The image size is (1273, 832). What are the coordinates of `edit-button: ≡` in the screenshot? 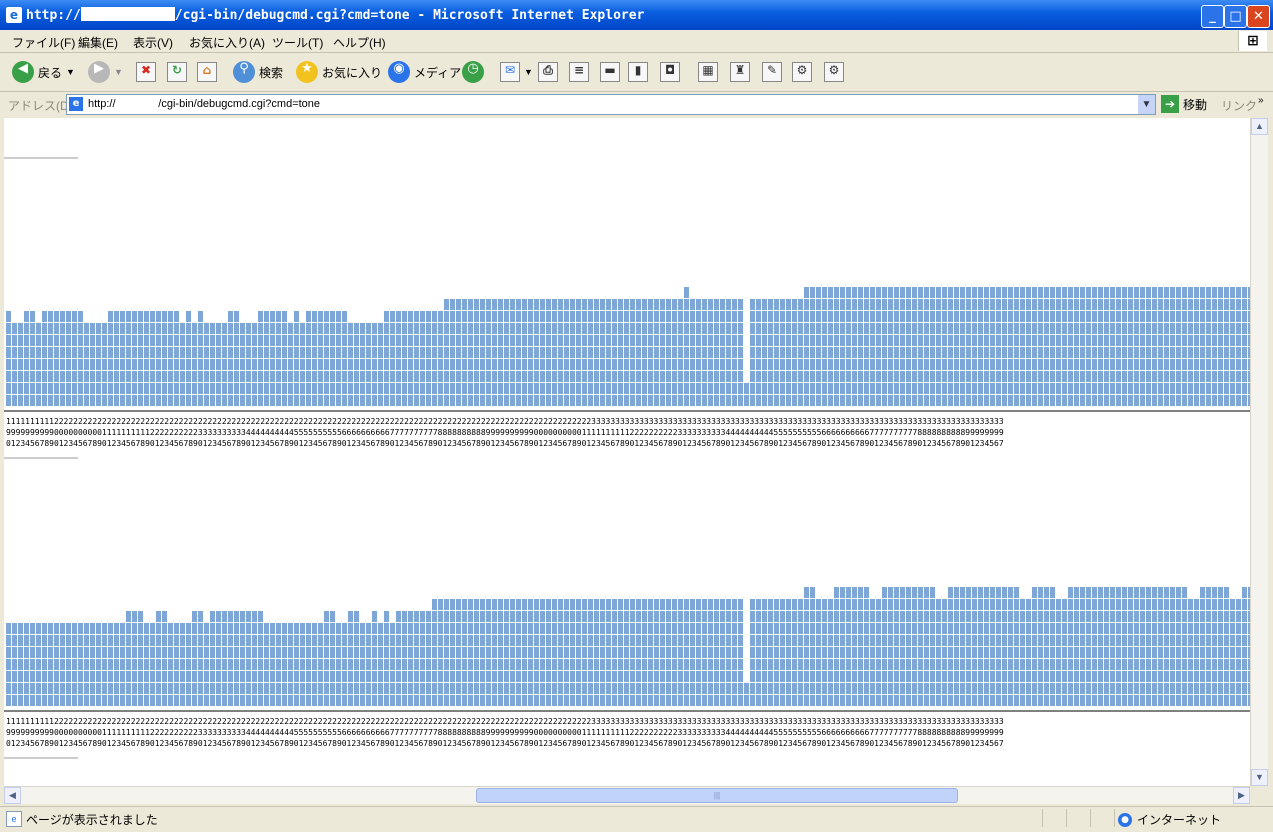 It's located at (579, 72).